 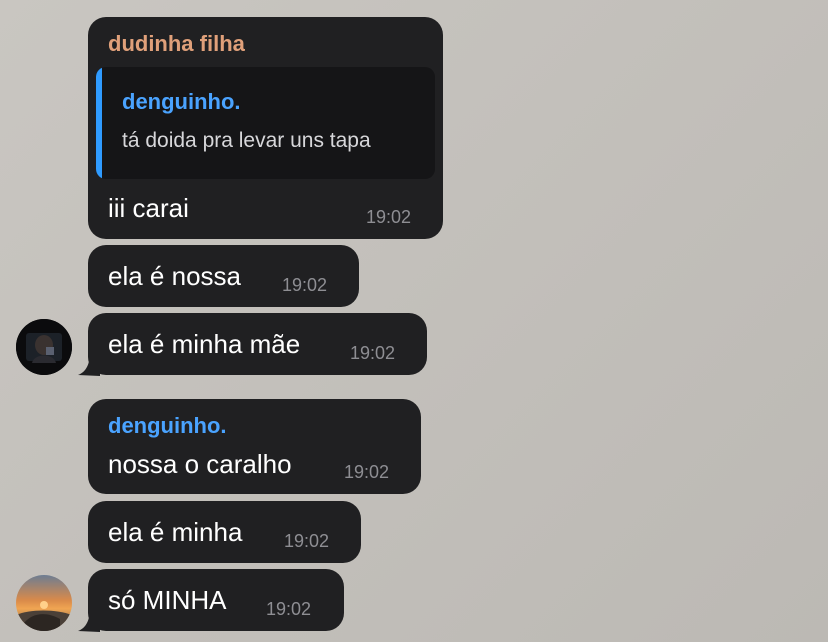 What do you see at coordinates (265, 123) in the screenshot?
I see `reply-quote: denguinho. tá doida pra levar uns tapa` at bounding box center [265, 123].